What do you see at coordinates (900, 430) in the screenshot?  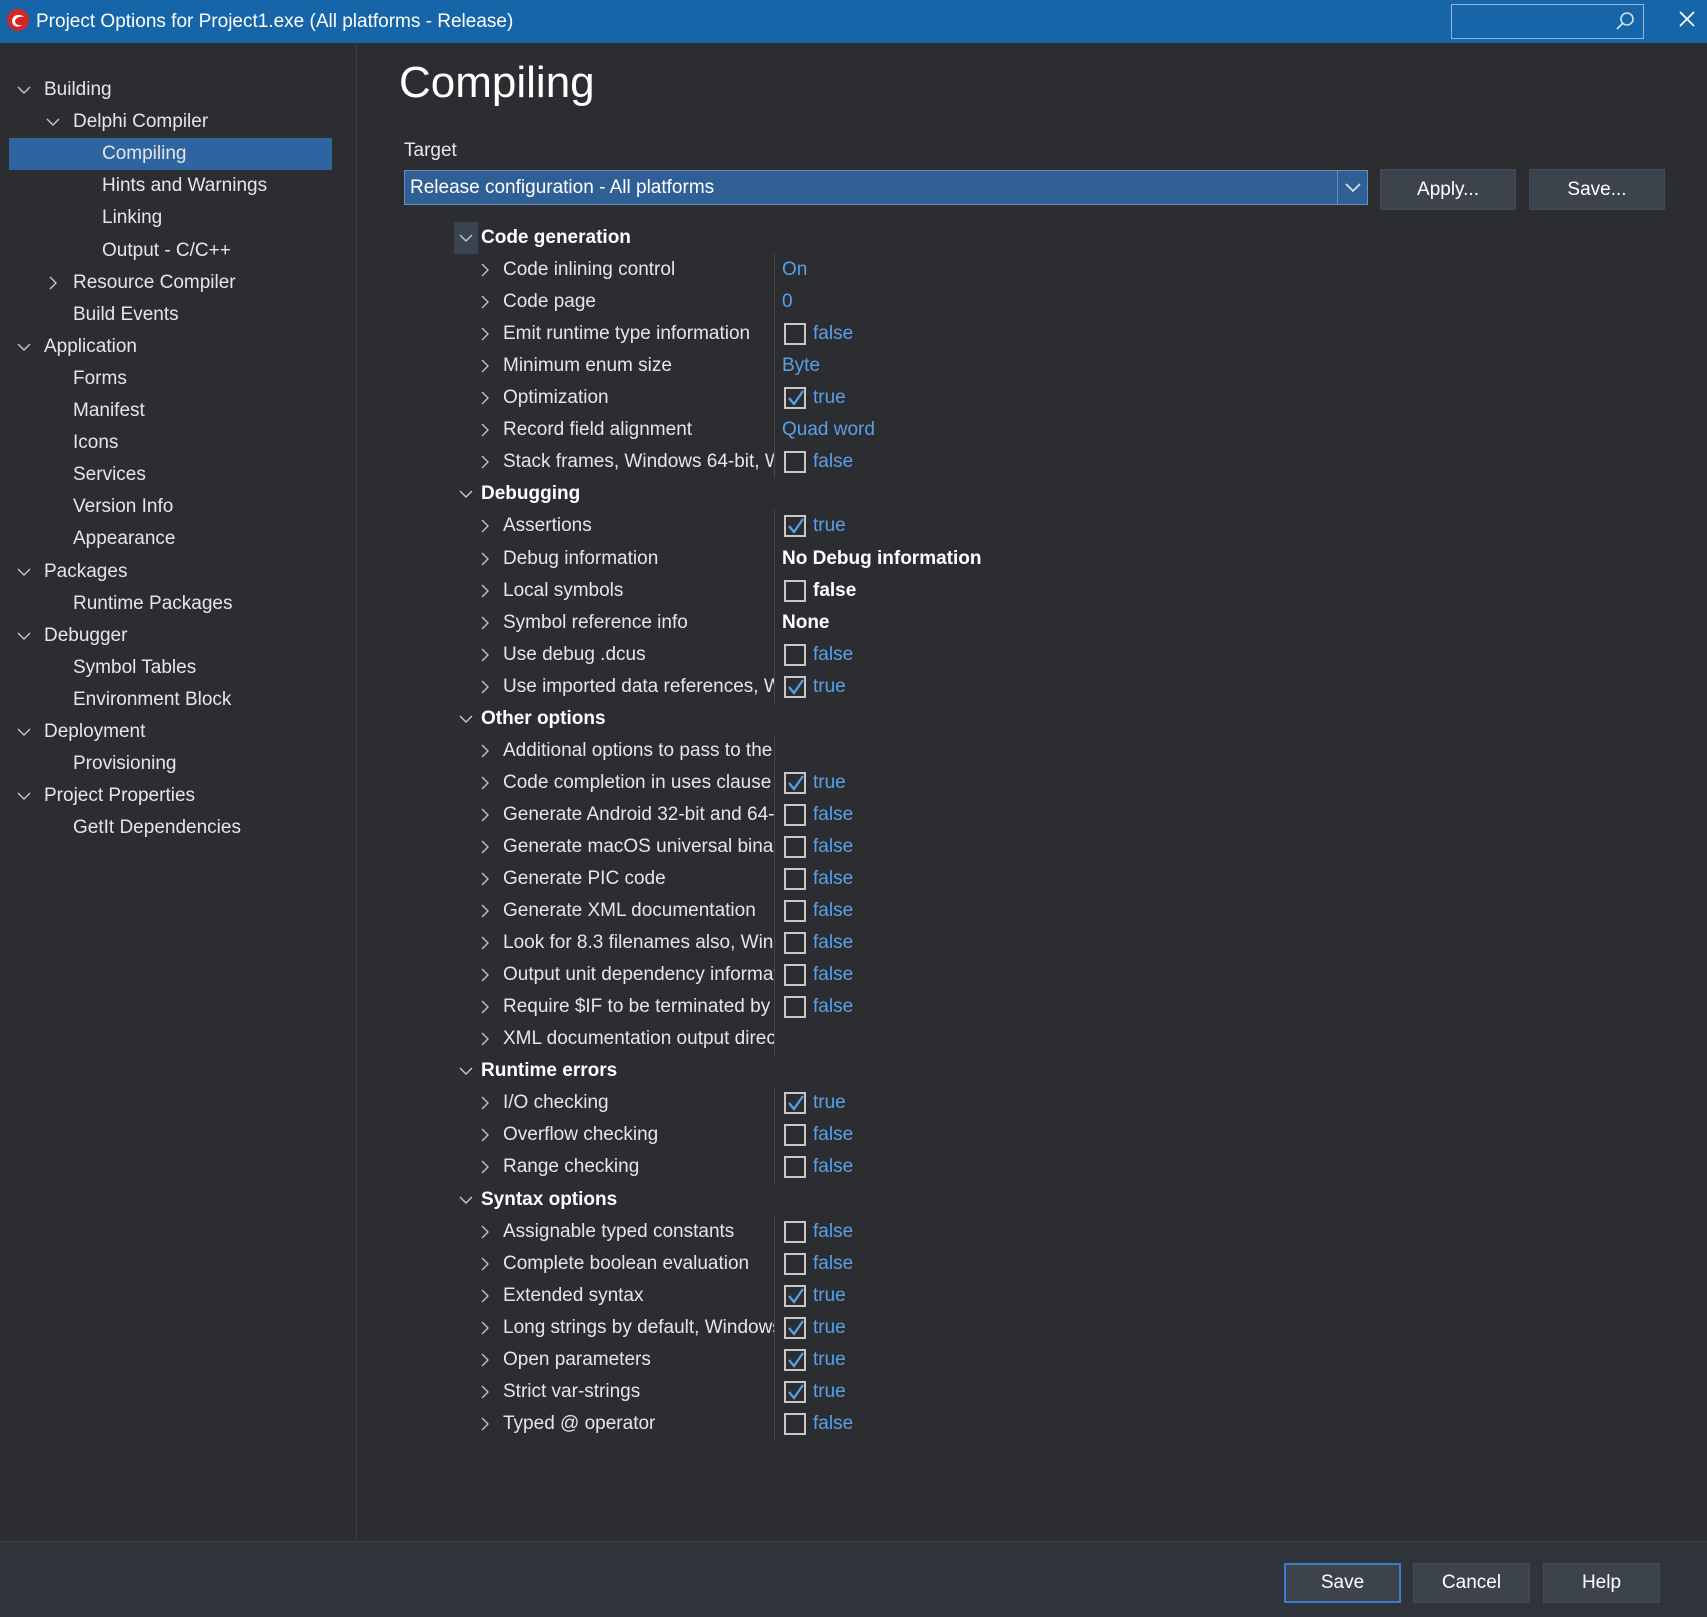 I see `property-row-record-field-alignment: Record field alignment Quad word` at bounding box center [900, 430].